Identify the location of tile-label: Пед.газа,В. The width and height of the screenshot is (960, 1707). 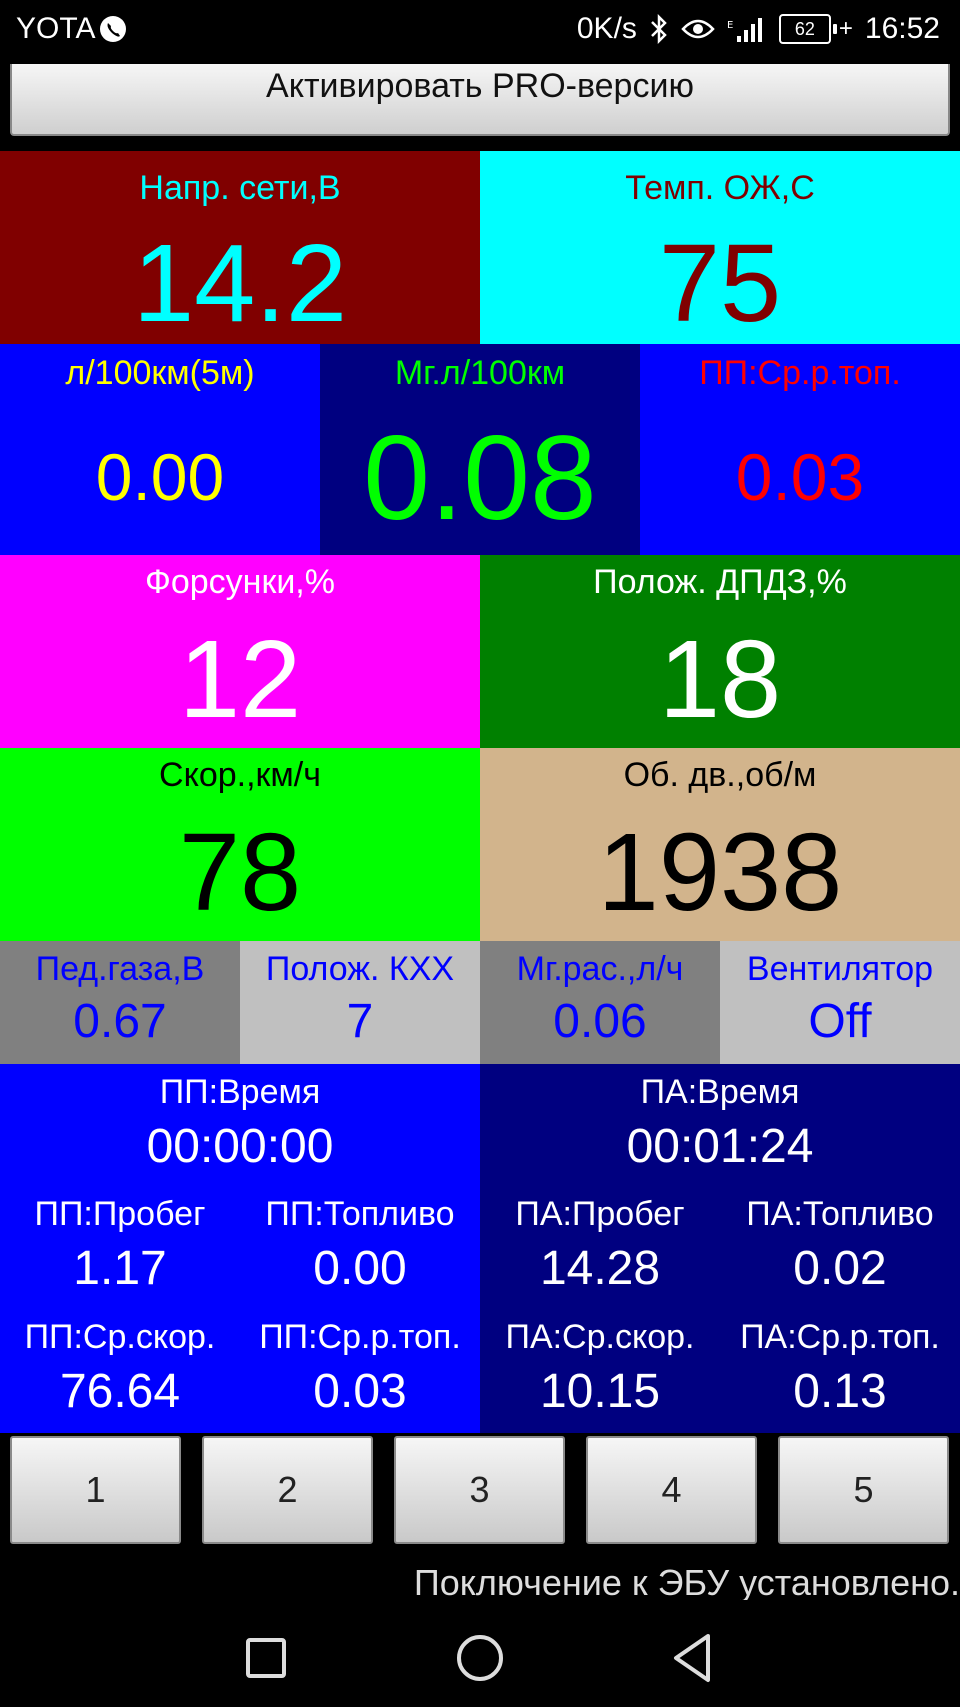
(120, 969).